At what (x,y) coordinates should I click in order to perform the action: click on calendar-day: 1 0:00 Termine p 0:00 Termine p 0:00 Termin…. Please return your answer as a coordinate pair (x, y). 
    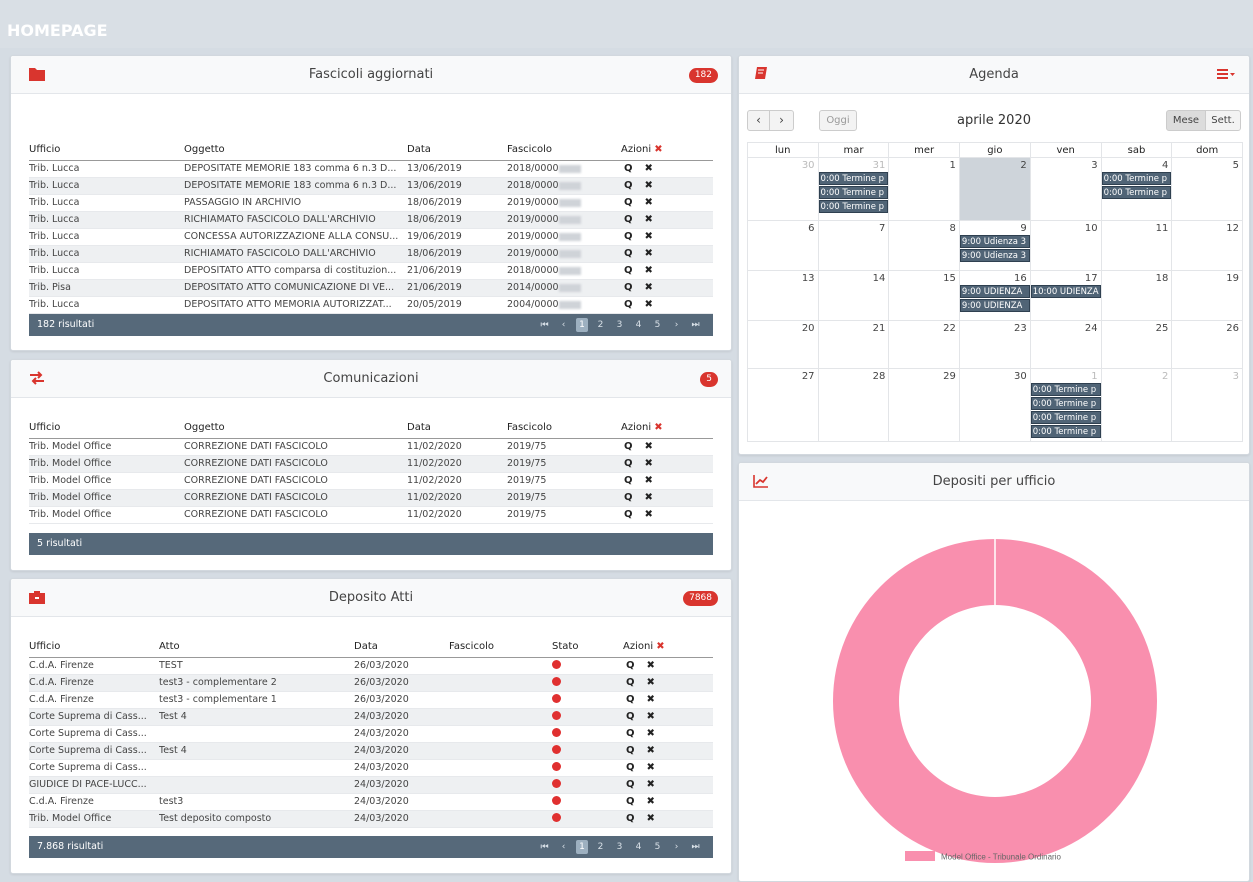
    Looking at the image, I should click on (1065, 405).